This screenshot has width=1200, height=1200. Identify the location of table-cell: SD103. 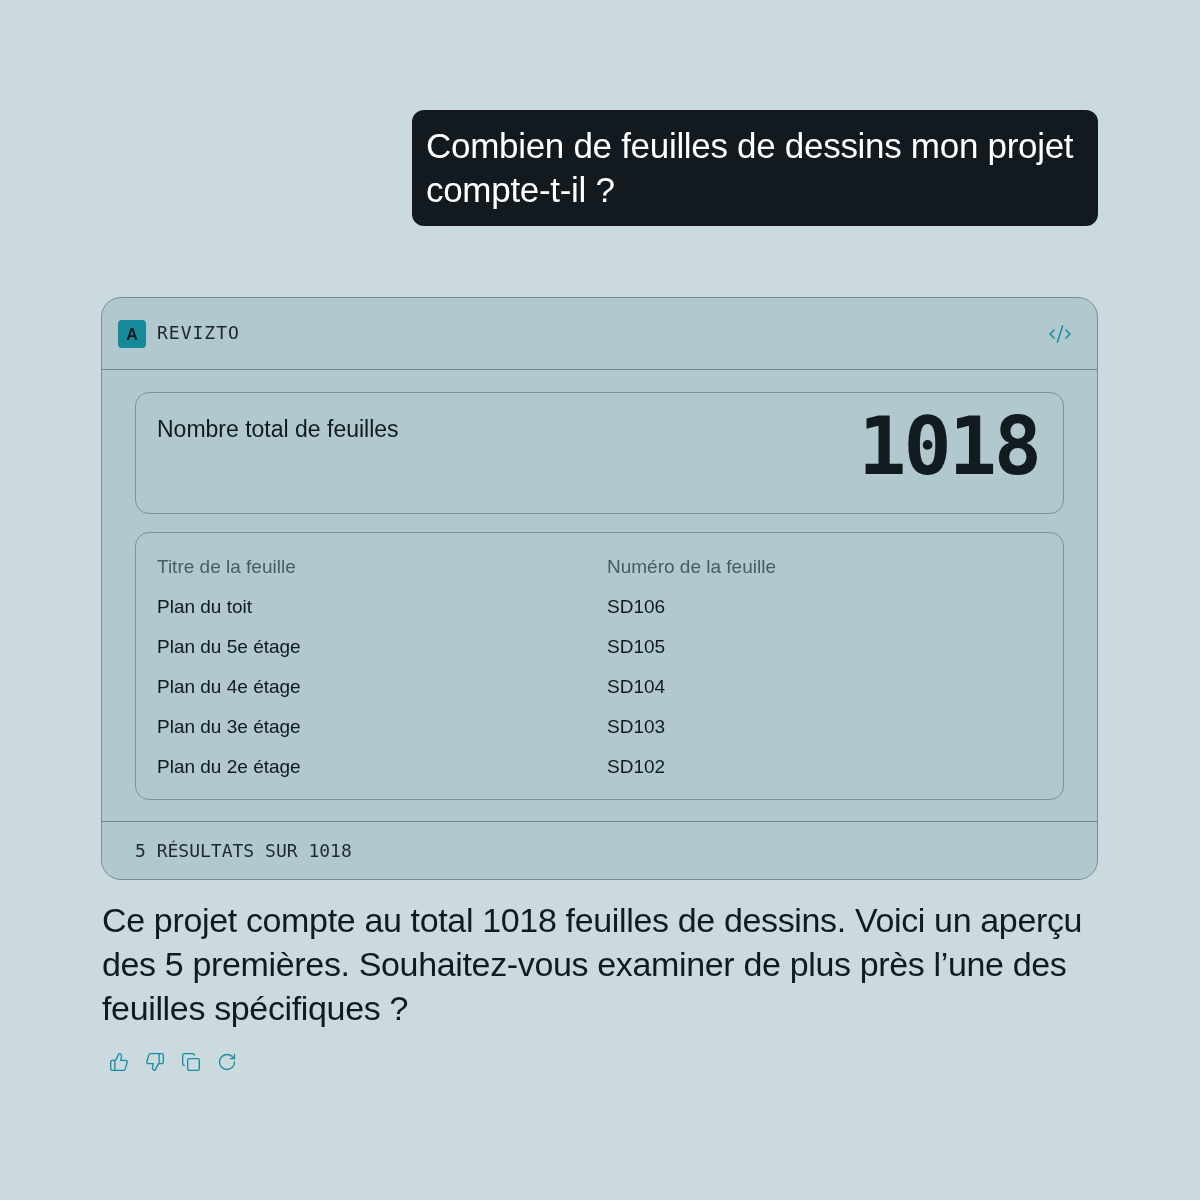
(636, 727).